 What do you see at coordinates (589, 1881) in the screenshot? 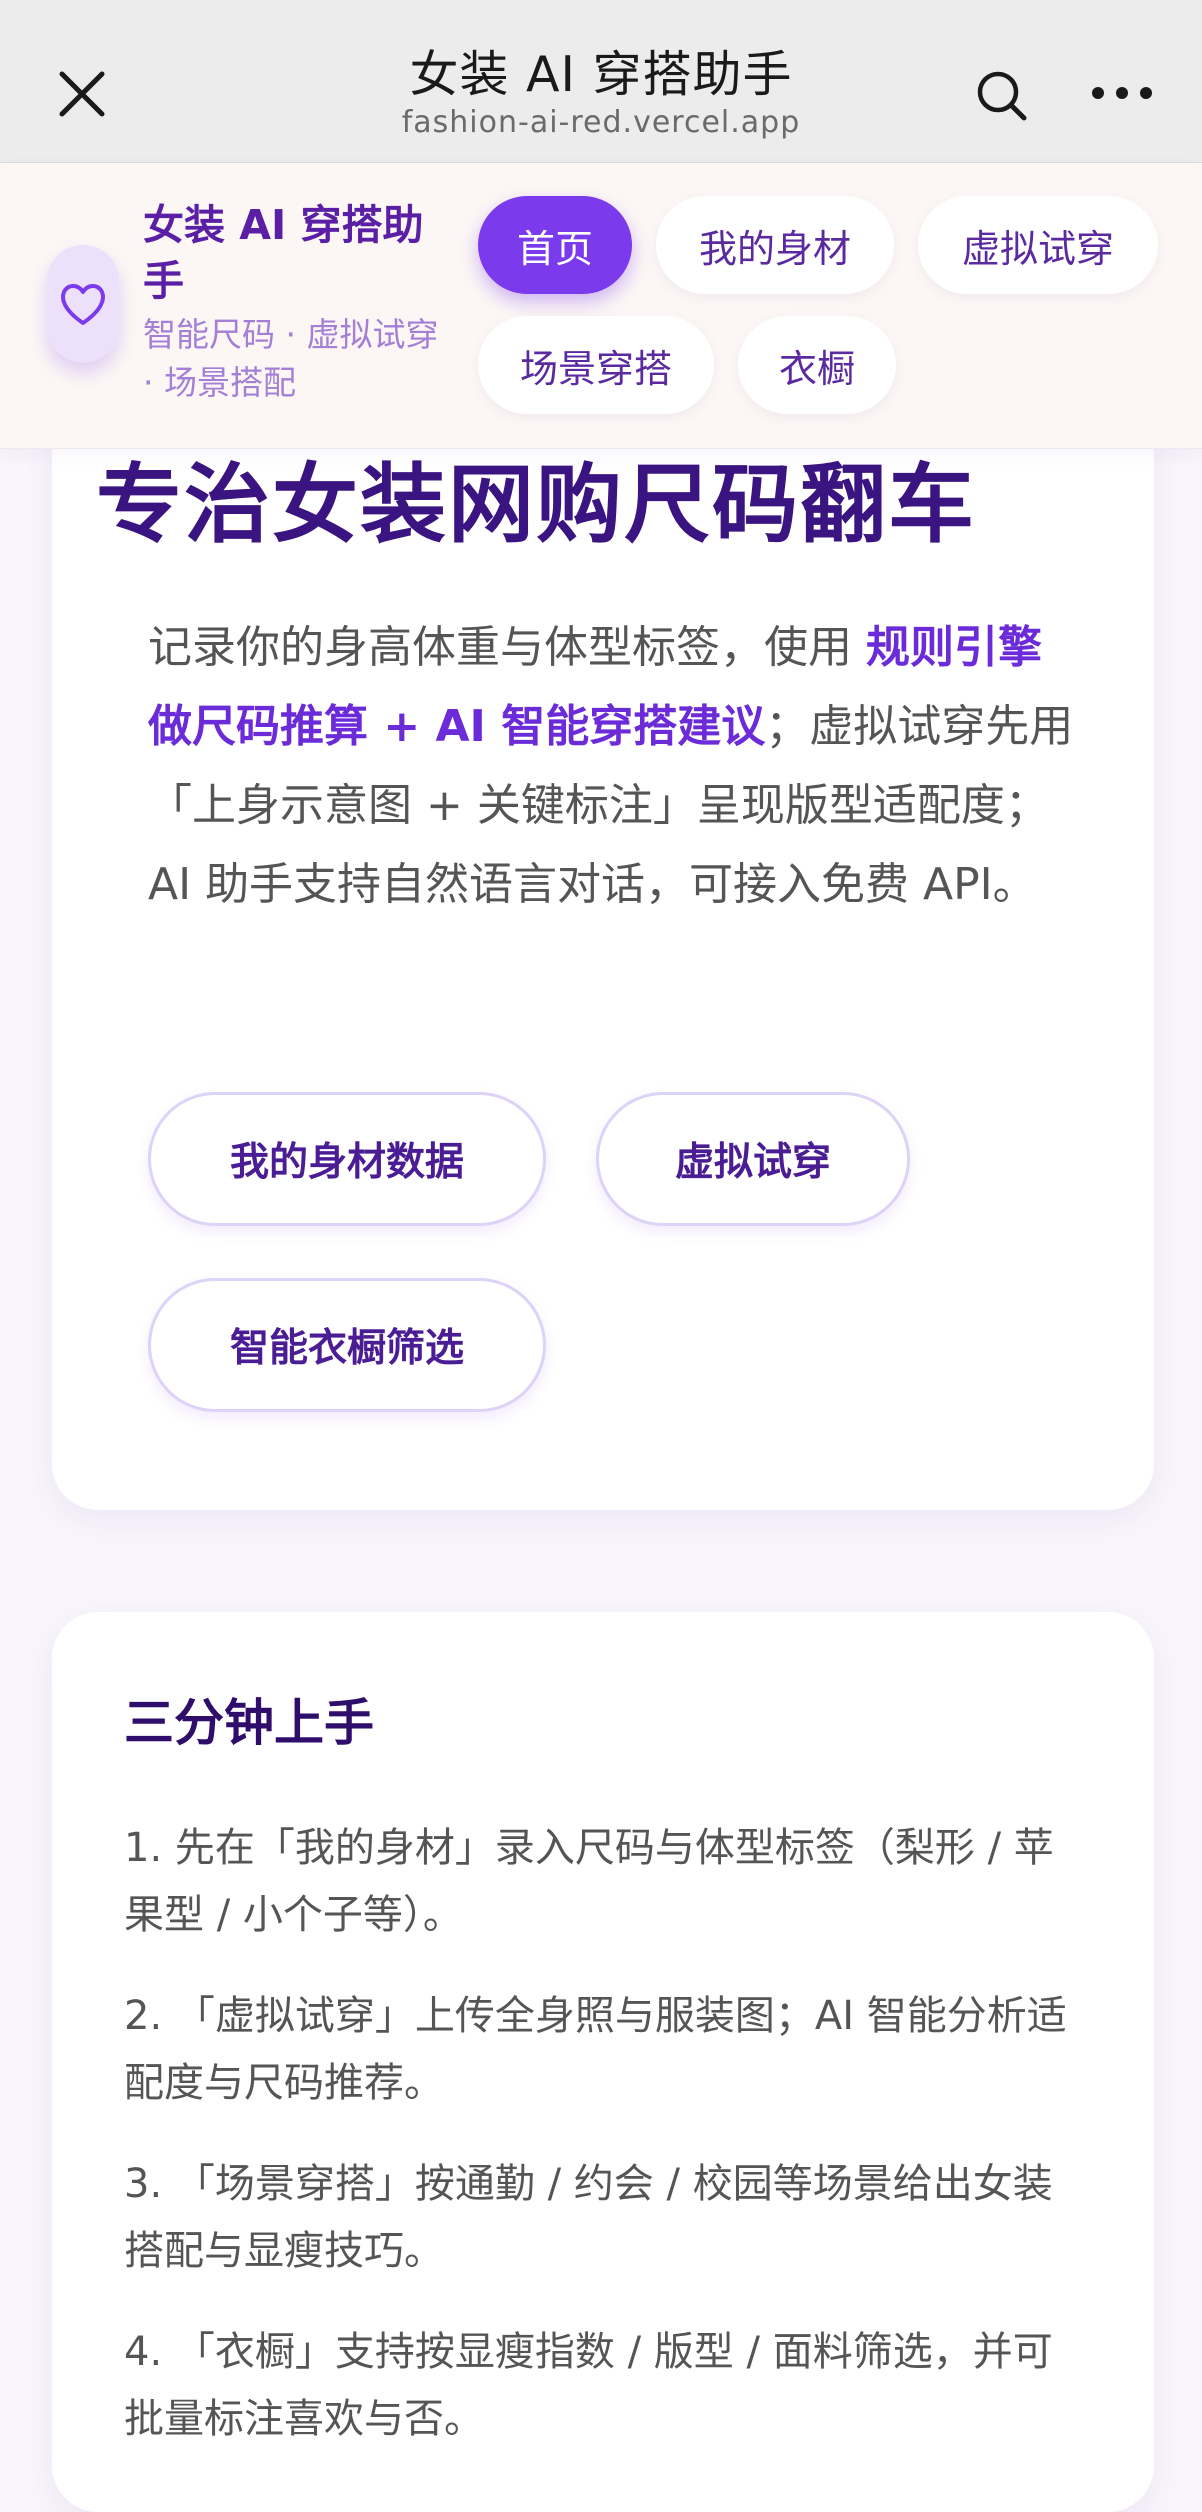
I see `list-item: 1. 先在「我的身材」录入尺码与体型标签（梨形 / 苹果型 / 小个子等）。` at bounding box center [589, 1881].